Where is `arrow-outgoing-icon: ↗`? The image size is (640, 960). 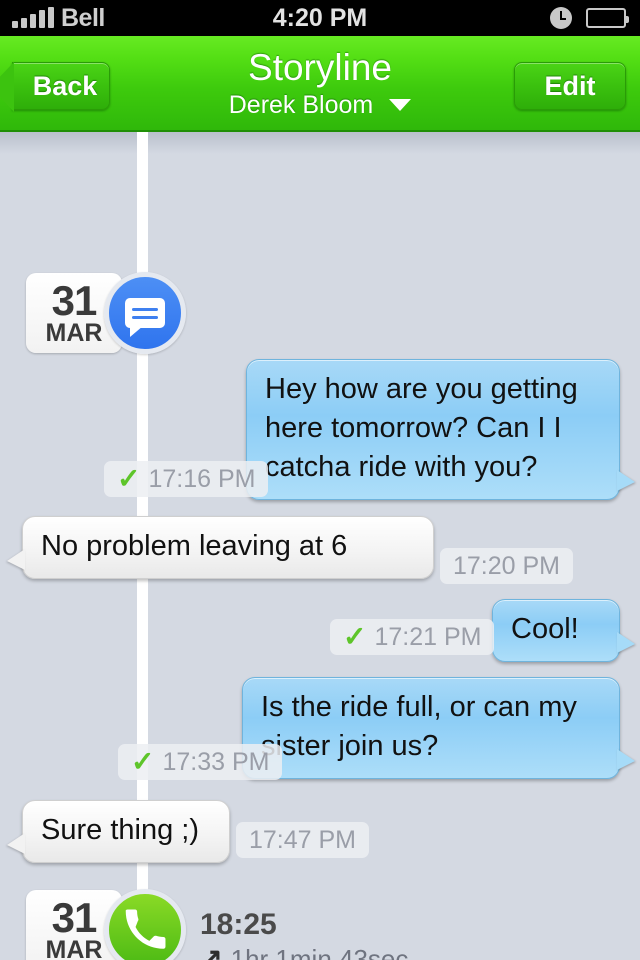 arrow-outgoing-icon: ↗ is located at coordinates (211, 951).